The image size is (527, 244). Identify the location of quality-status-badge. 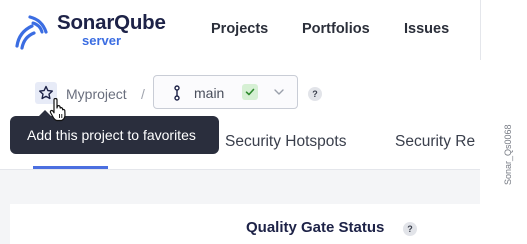
(250, 92).